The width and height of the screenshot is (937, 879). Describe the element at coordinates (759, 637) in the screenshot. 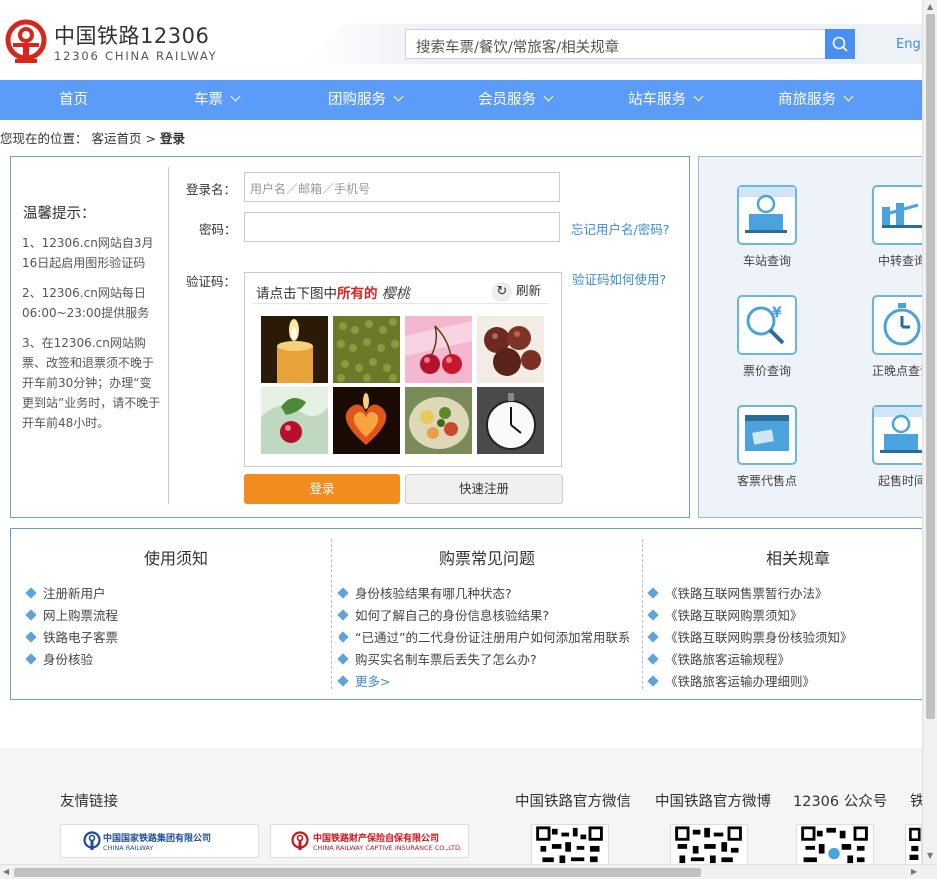

I see `item-text: 《铁路互联网购票身份核验须知》` at that location.